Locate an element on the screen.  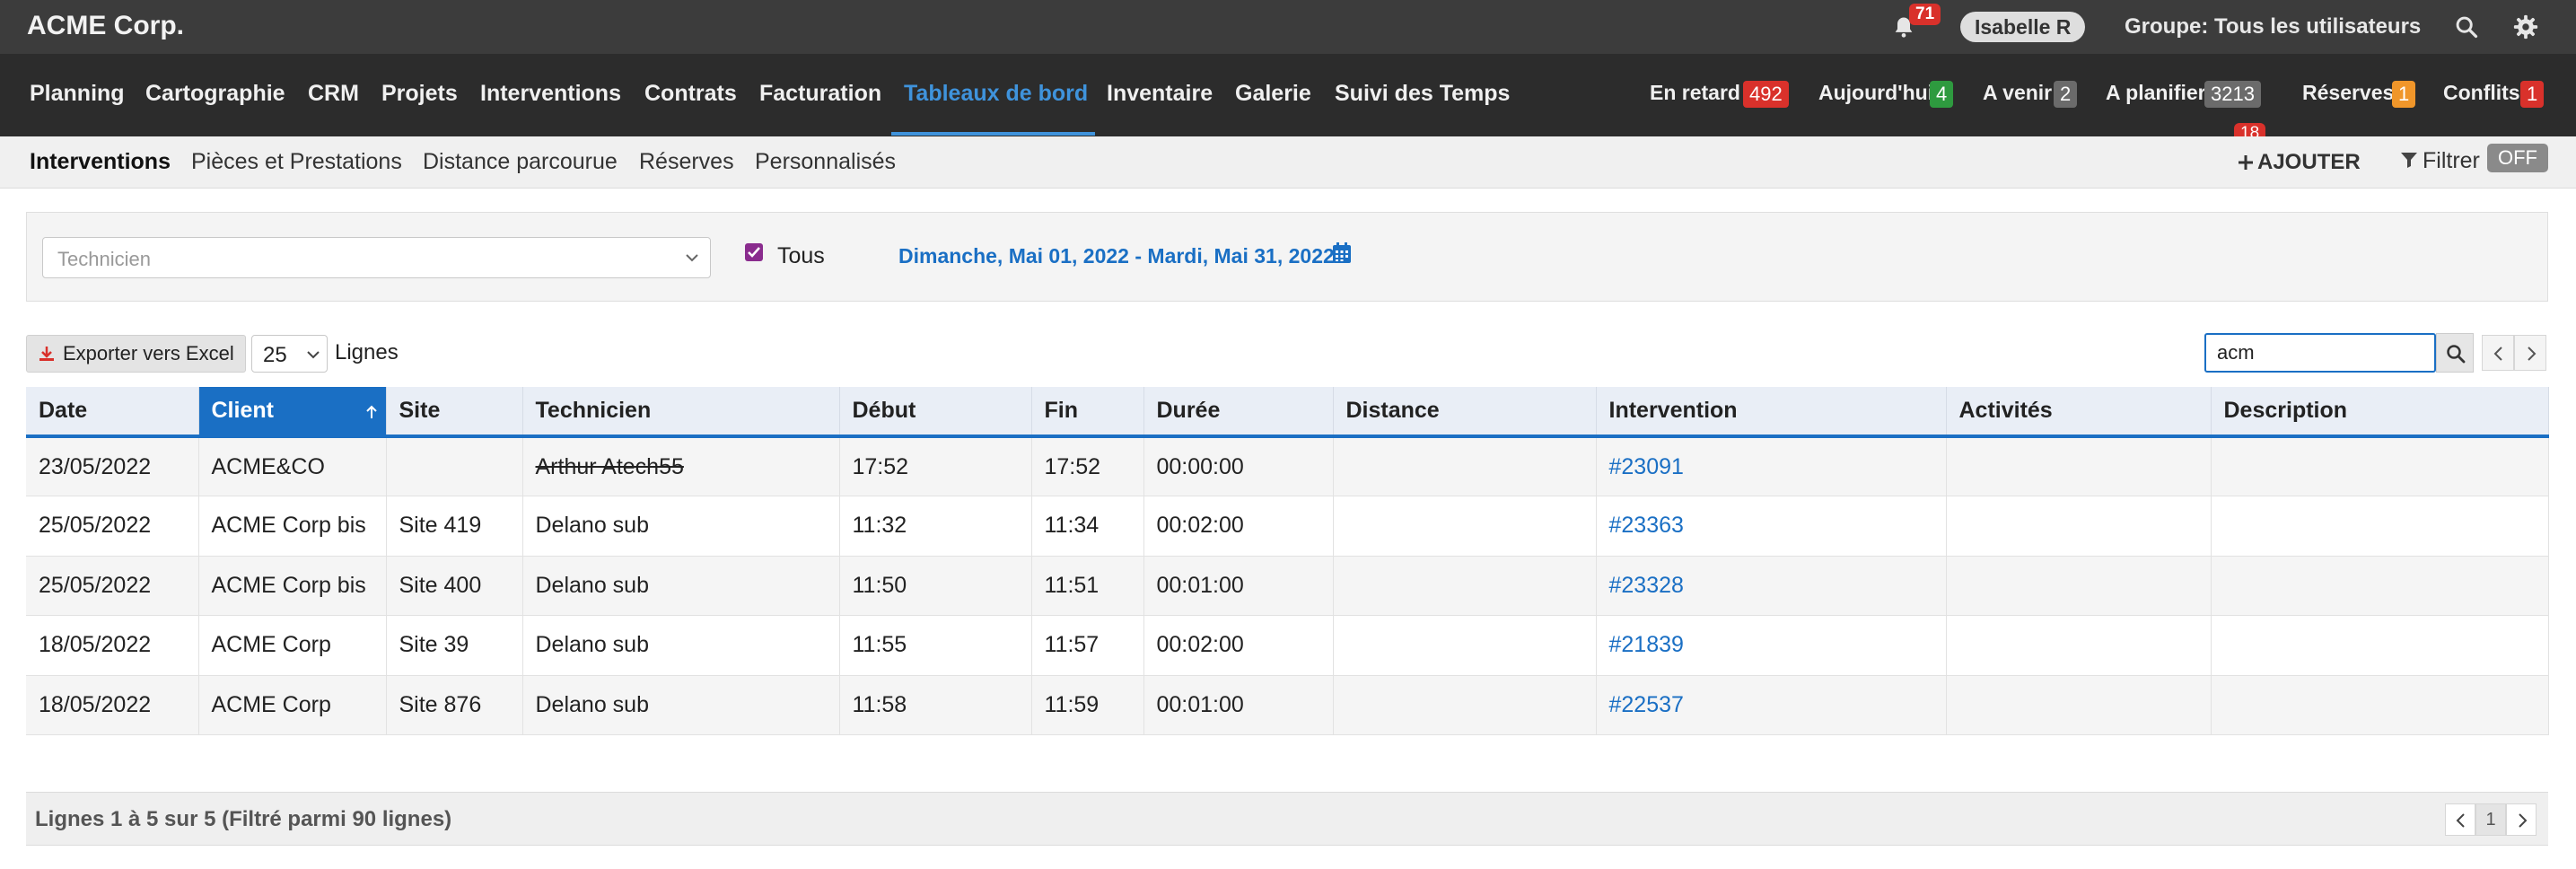
nav-inventaire: Inventaire is located at coordinates (1160, 94).